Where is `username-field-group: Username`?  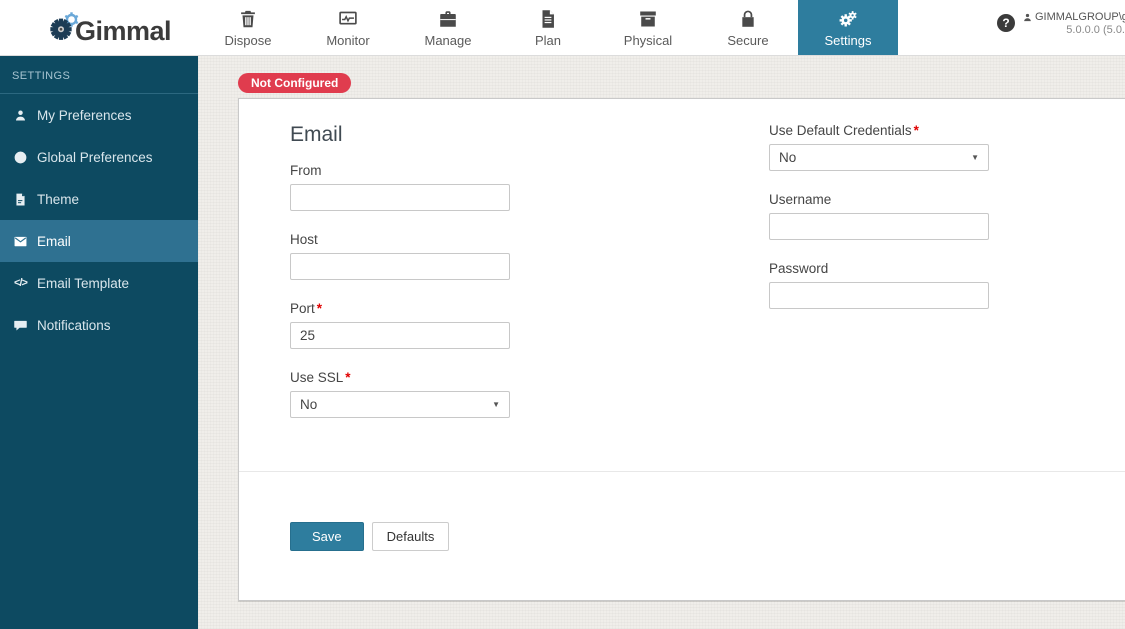
username-field-group: Username is located at coordinates (879, 216).